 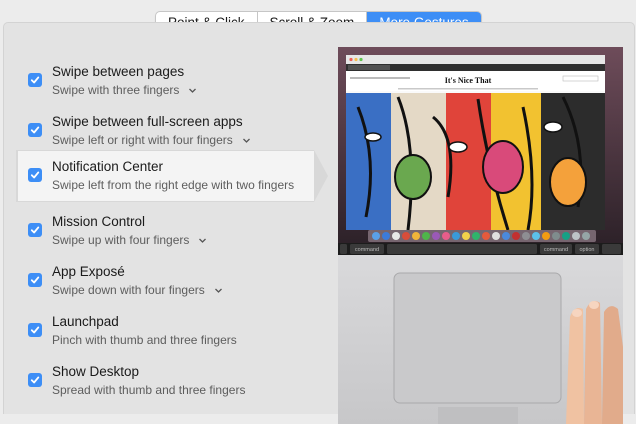 What do you see at coordinates (149, 390) in the screenshot?
I see `gesture-subtitle: Spread with thumb and three fingers` at bounding box center [149, 390].